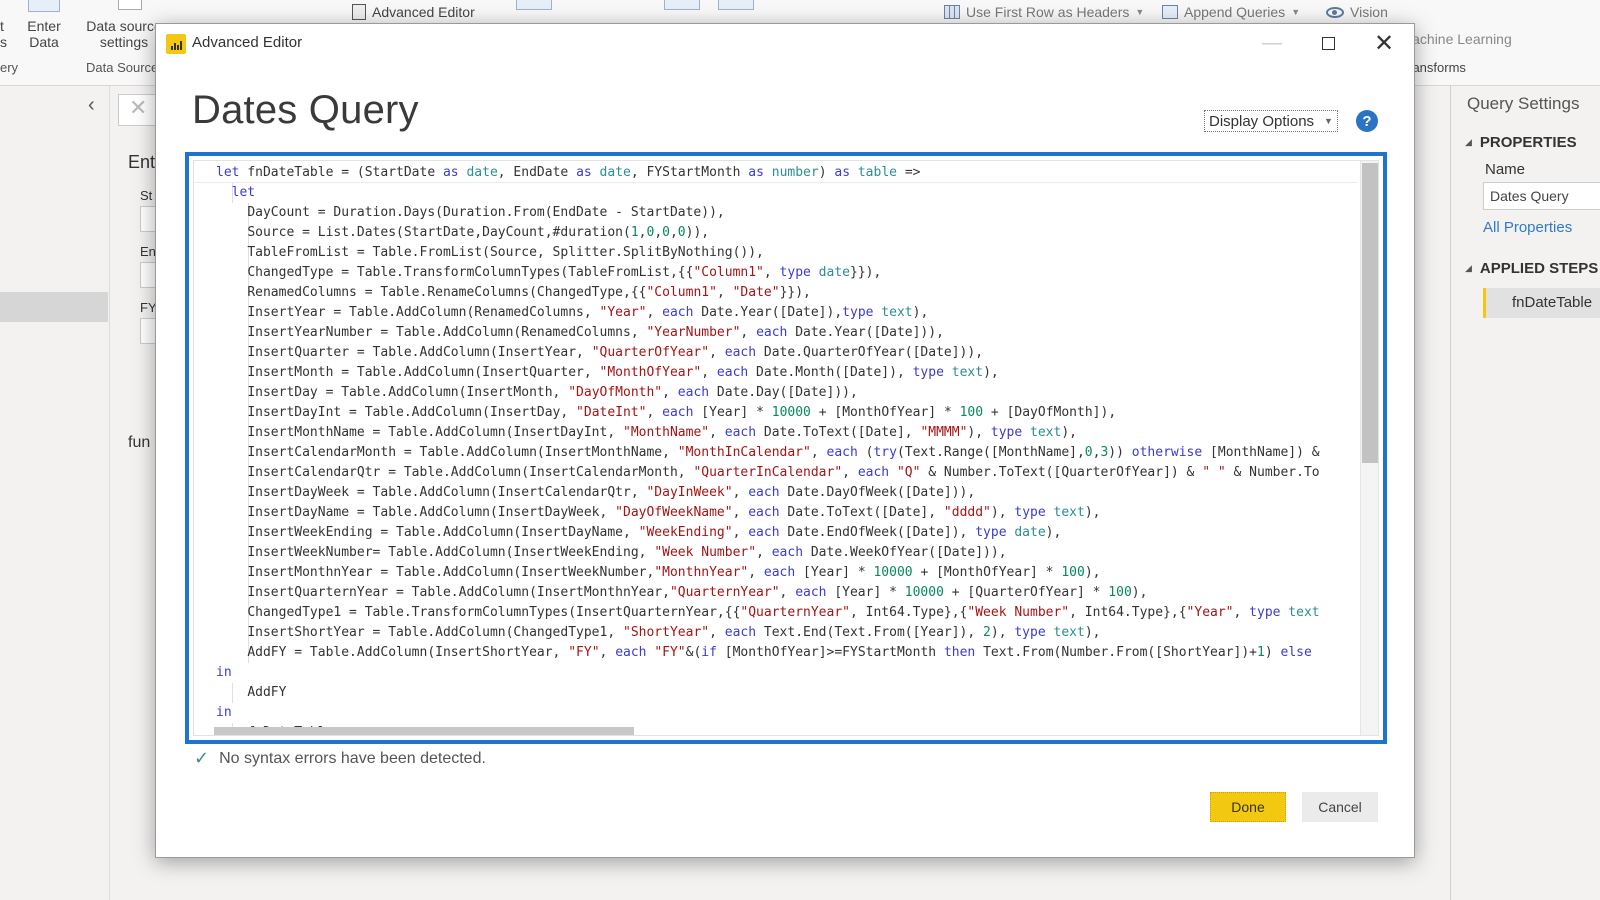  I want to click on code-token: let, so click(243, 192).